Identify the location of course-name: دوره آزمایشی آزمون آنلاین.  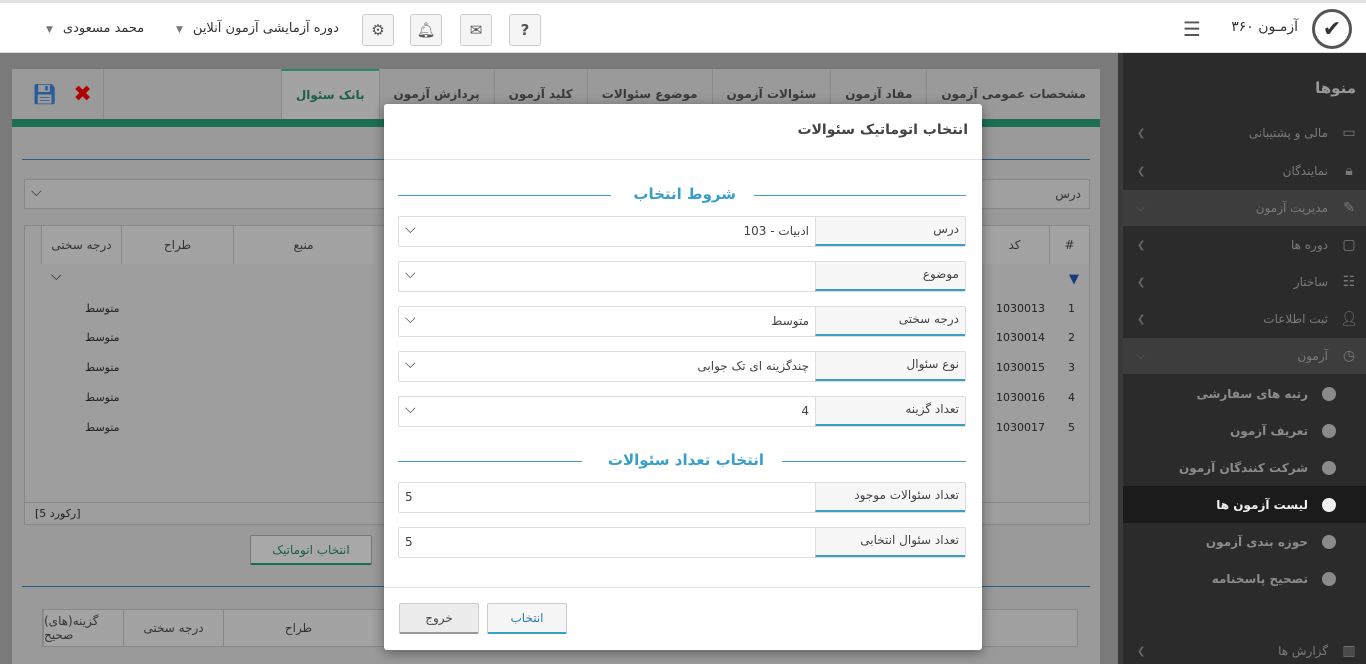
(265, 28).